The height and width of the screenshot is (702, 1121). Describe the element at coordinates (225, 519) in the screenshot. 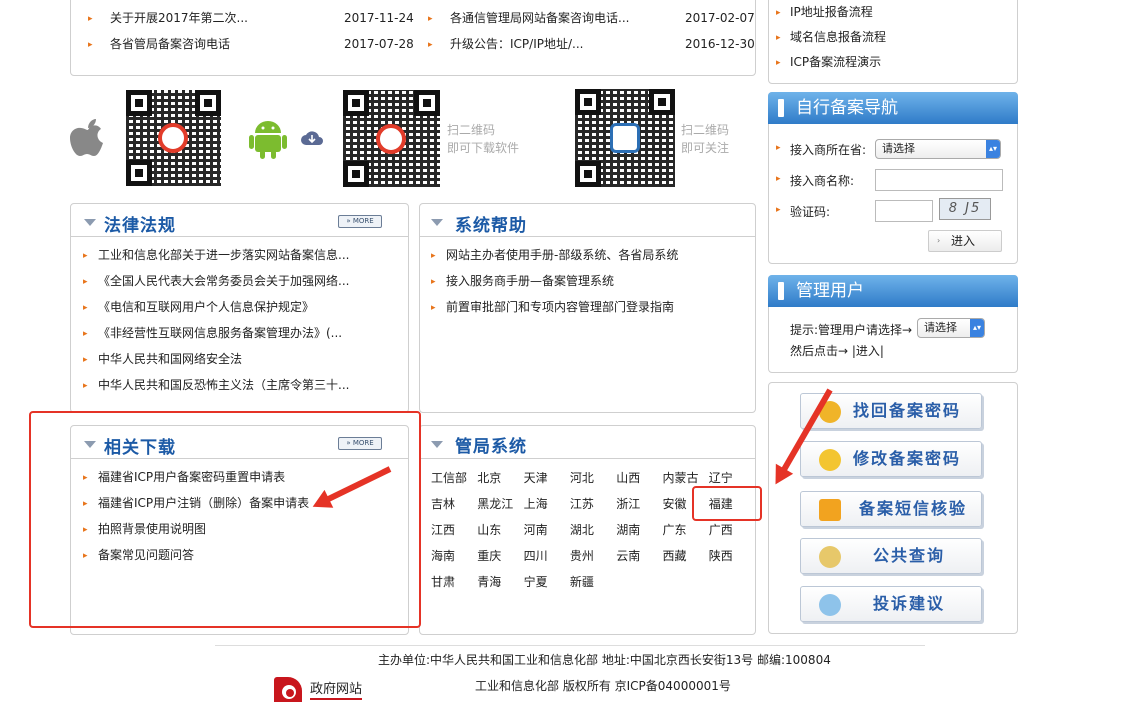

I see `annotation-box-downloads` at that location.